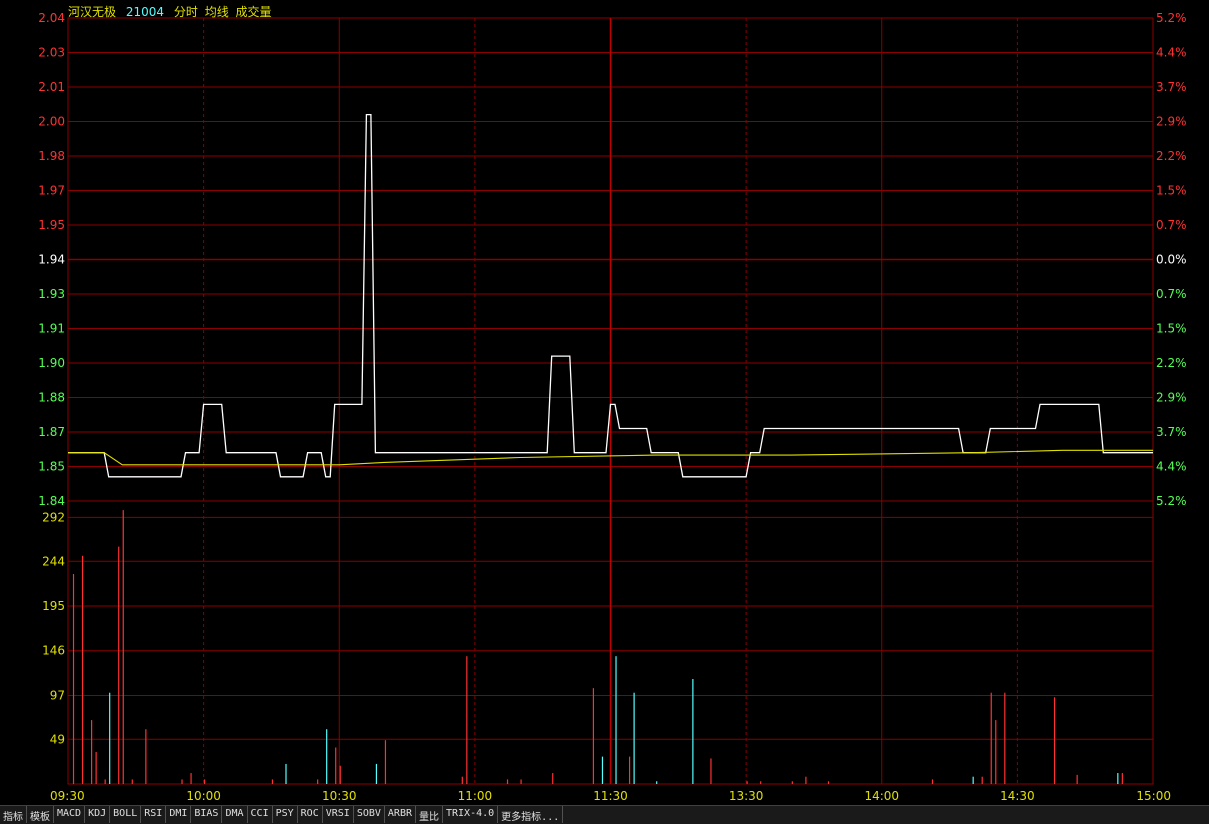 The image size is (1209, 824). What do you see at coordinates (338, 814) in the screenshot?
I see `tab-vrsi: VRSI` at bounding box center [338, 814].